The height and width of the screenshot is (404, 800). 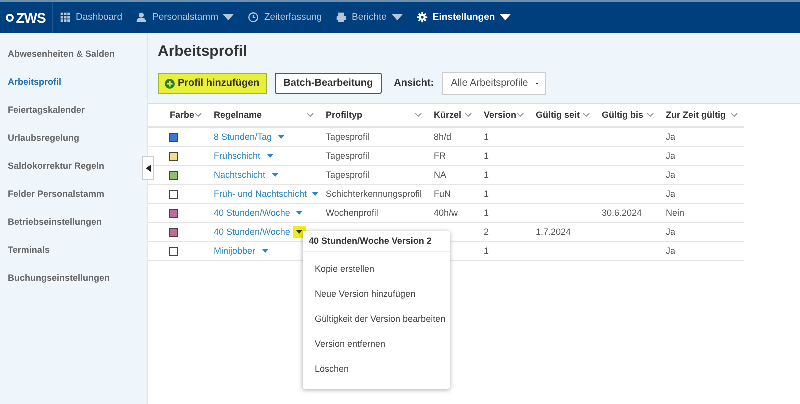 I want to click on nav-item: Berichte, so click(x=369, y=17).